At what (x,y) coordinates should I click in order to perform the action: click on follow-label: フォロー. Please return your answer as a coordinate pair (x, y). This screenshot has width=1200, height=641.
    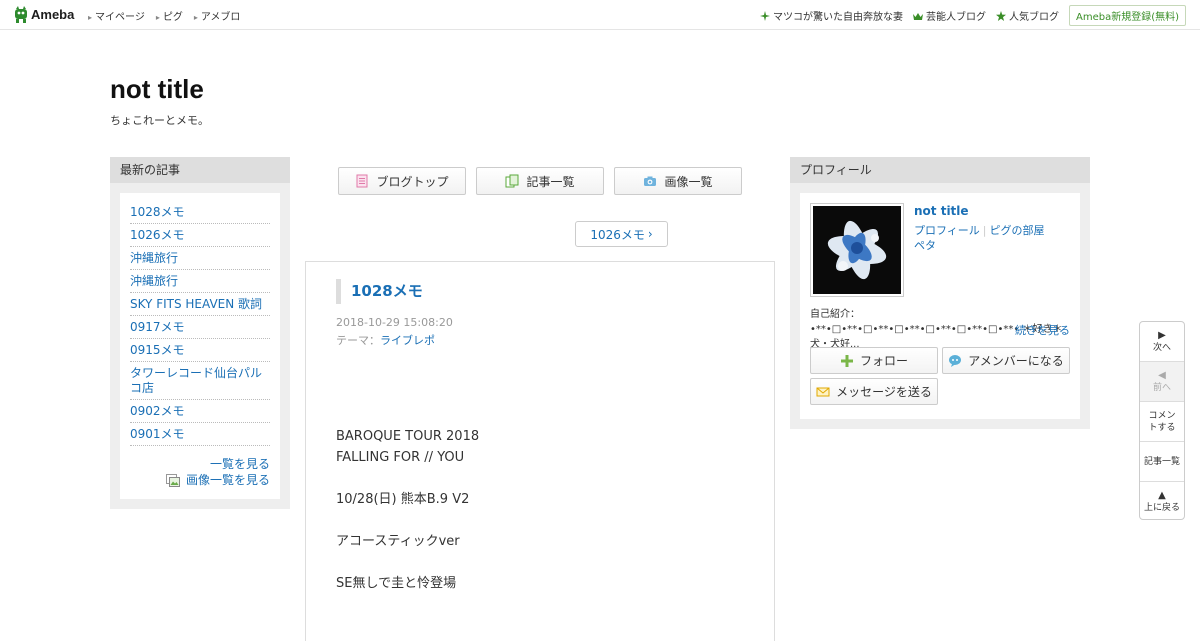
    Looking at the image, I should click on (883, 361).